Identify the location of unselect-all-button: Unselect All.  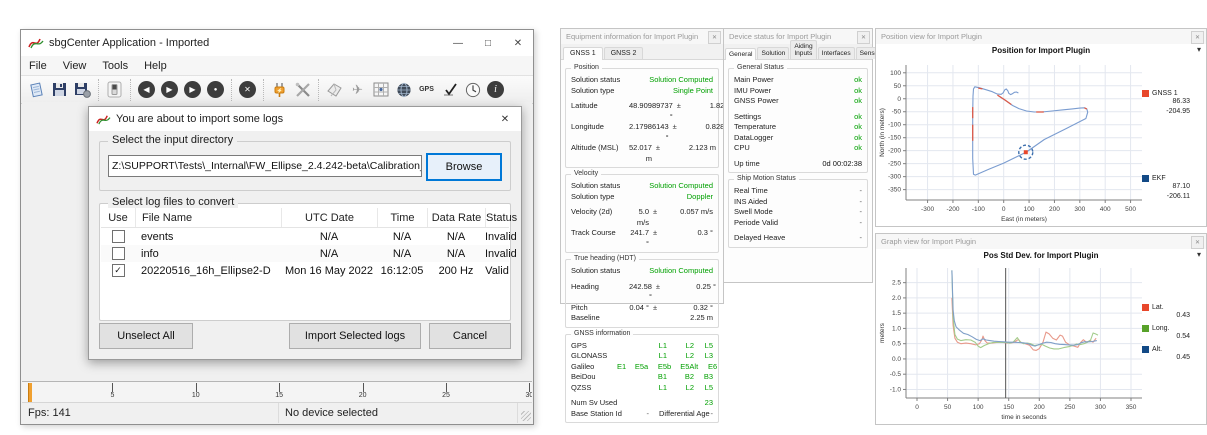
(146, 336).